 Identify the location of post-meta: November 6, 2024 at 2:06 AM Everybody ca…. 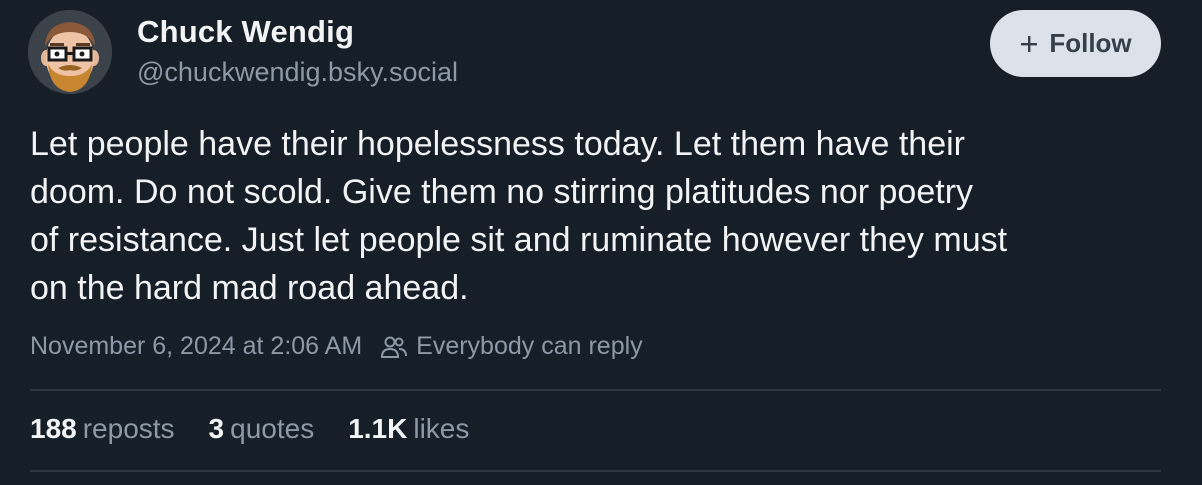
(336, 346).